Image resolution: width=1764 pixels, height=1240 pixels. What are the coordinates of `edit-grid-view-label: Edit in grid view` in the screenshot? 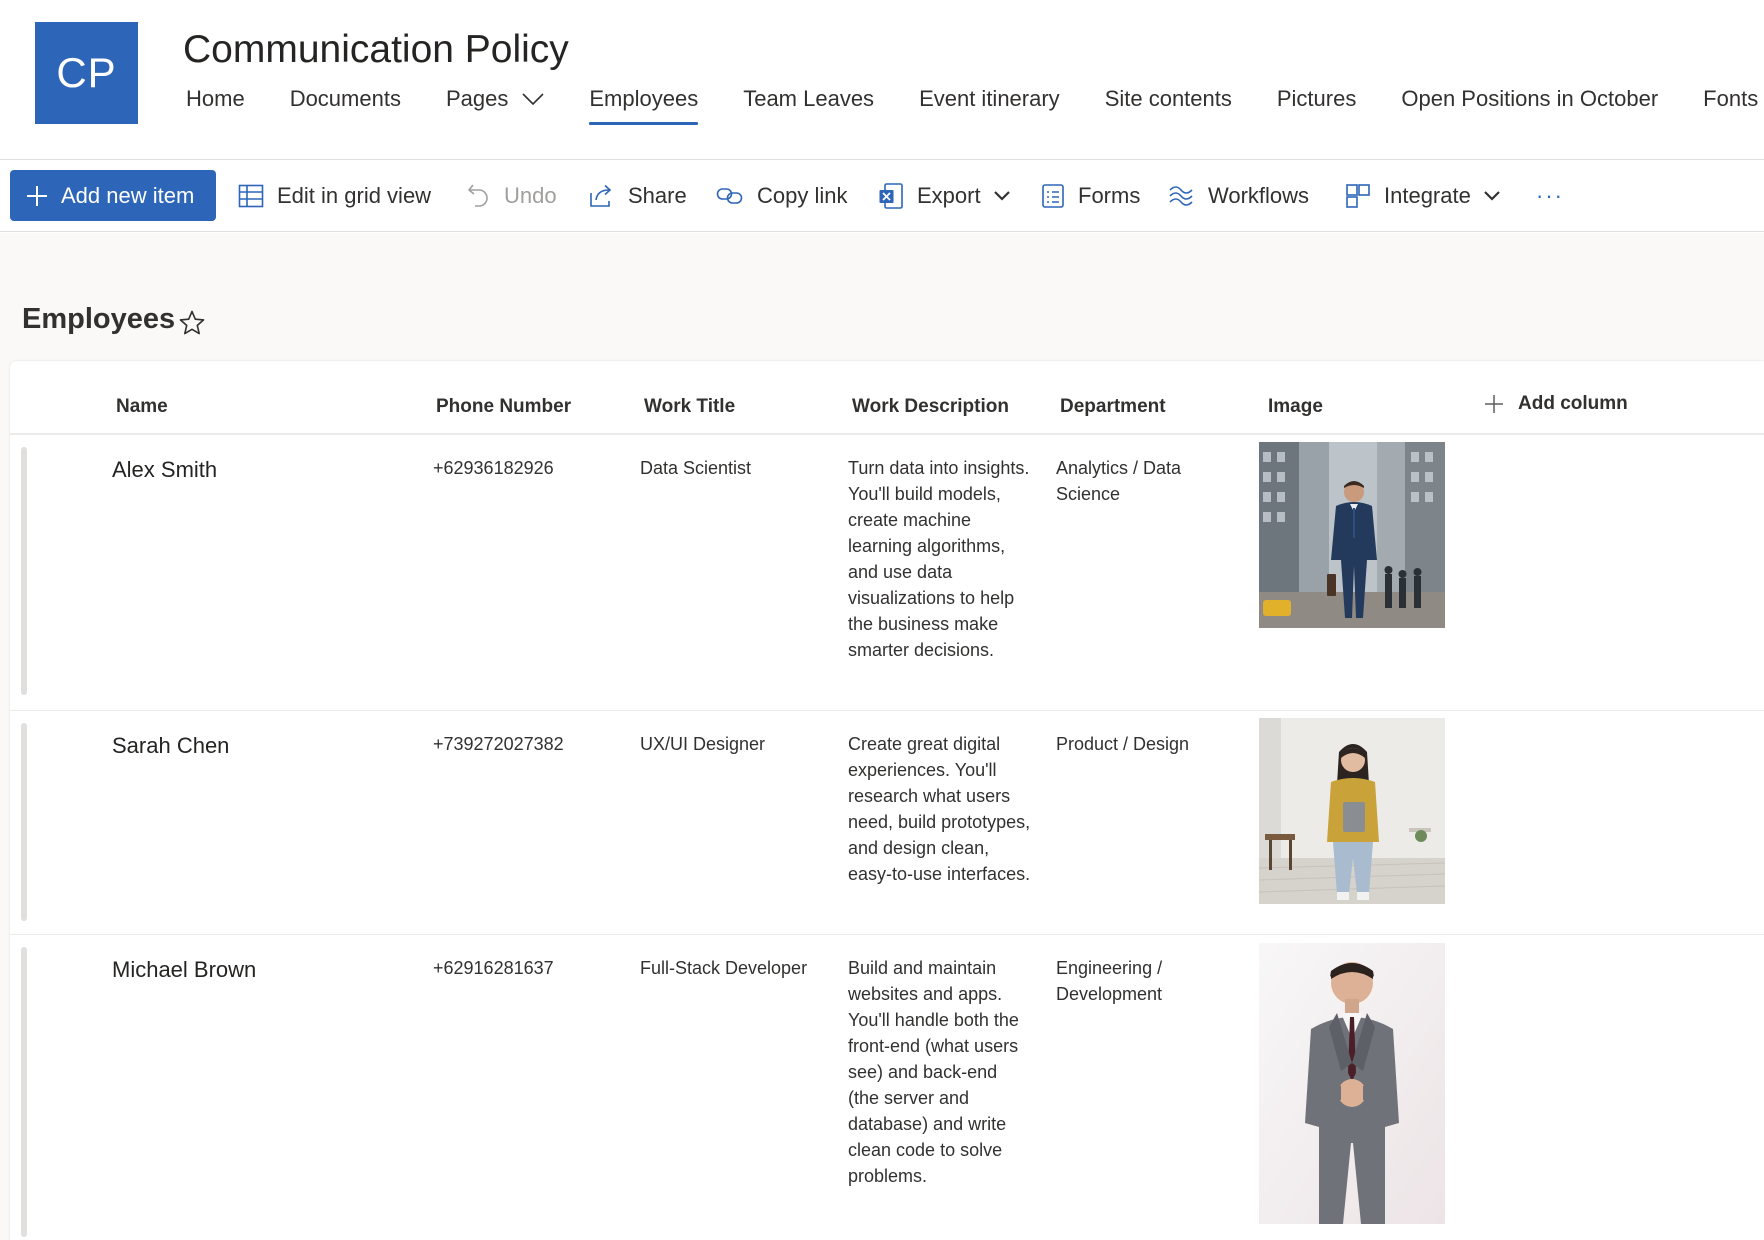 It's located at (354, 195).